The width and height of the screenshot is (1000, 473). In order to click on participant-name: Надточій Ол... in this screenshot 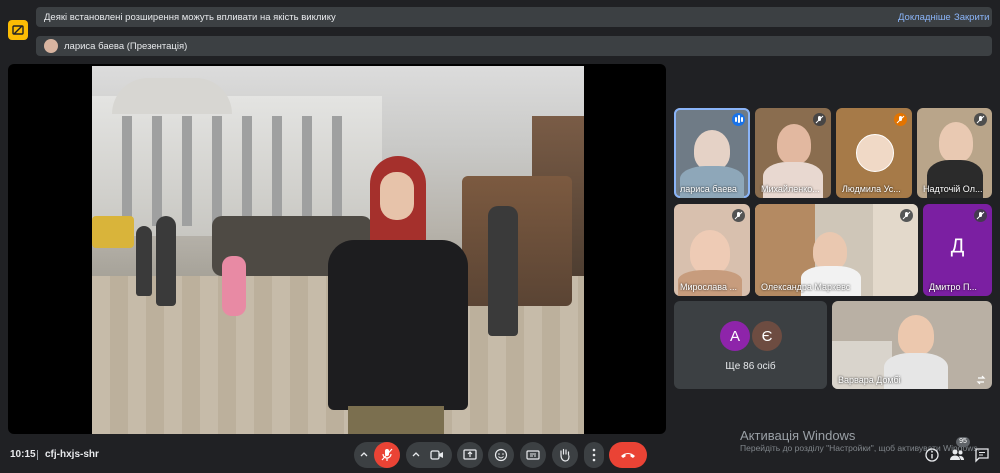, I will do `click(953, 189)`.